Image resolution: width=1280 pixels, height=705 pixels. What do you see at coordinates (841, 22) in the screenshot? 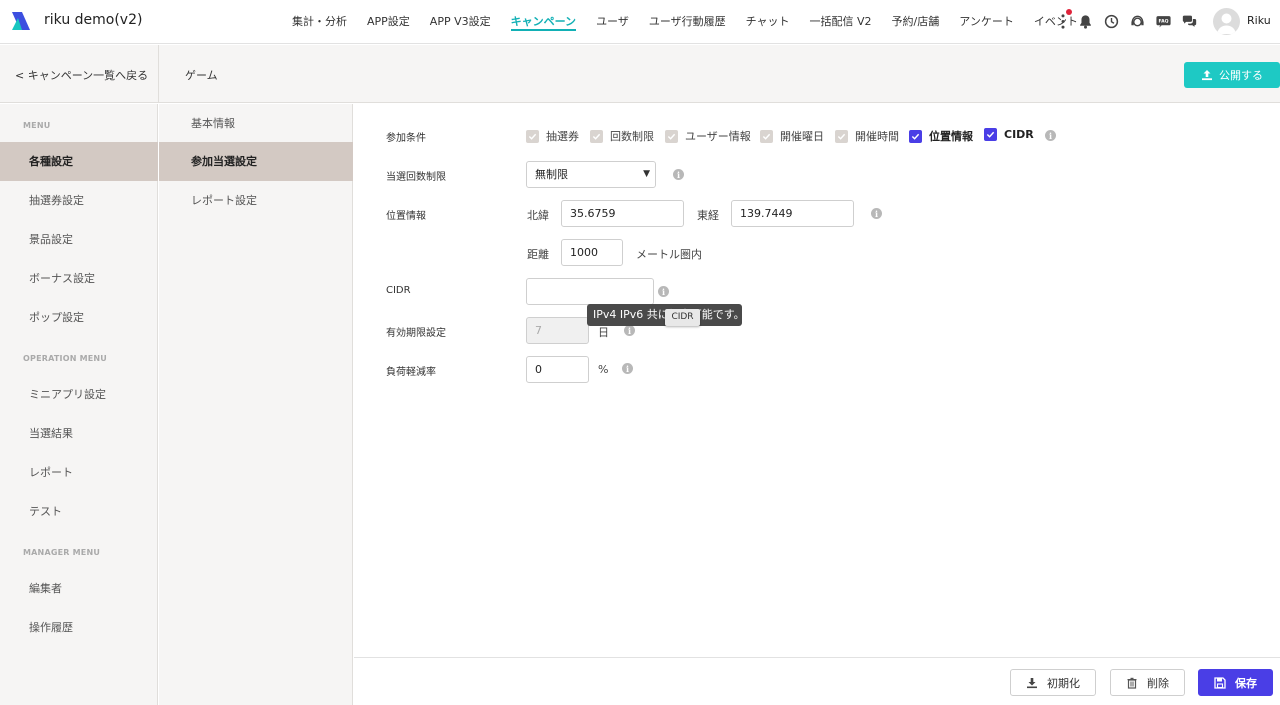
I see `nav-bulk-delivery: 一括配信 V2` at bounding box center [841, 22].